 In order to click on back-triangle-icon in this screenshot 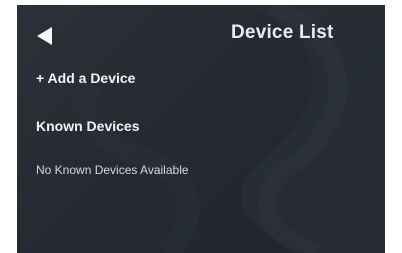, I will do `click(44, 36)`.